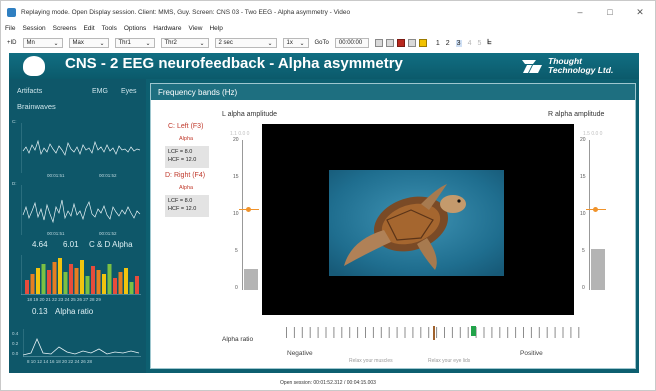  I want to click on maximize-button: □, so click(610, 12).